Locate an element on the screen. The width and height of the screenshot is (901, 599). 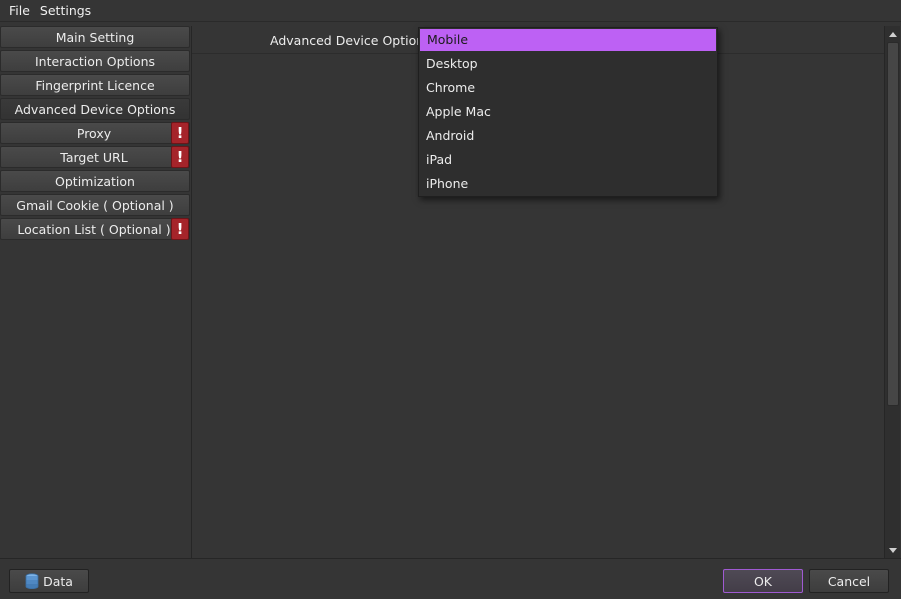
dropdown-option-android: Android is located at coordinates (568, 136).